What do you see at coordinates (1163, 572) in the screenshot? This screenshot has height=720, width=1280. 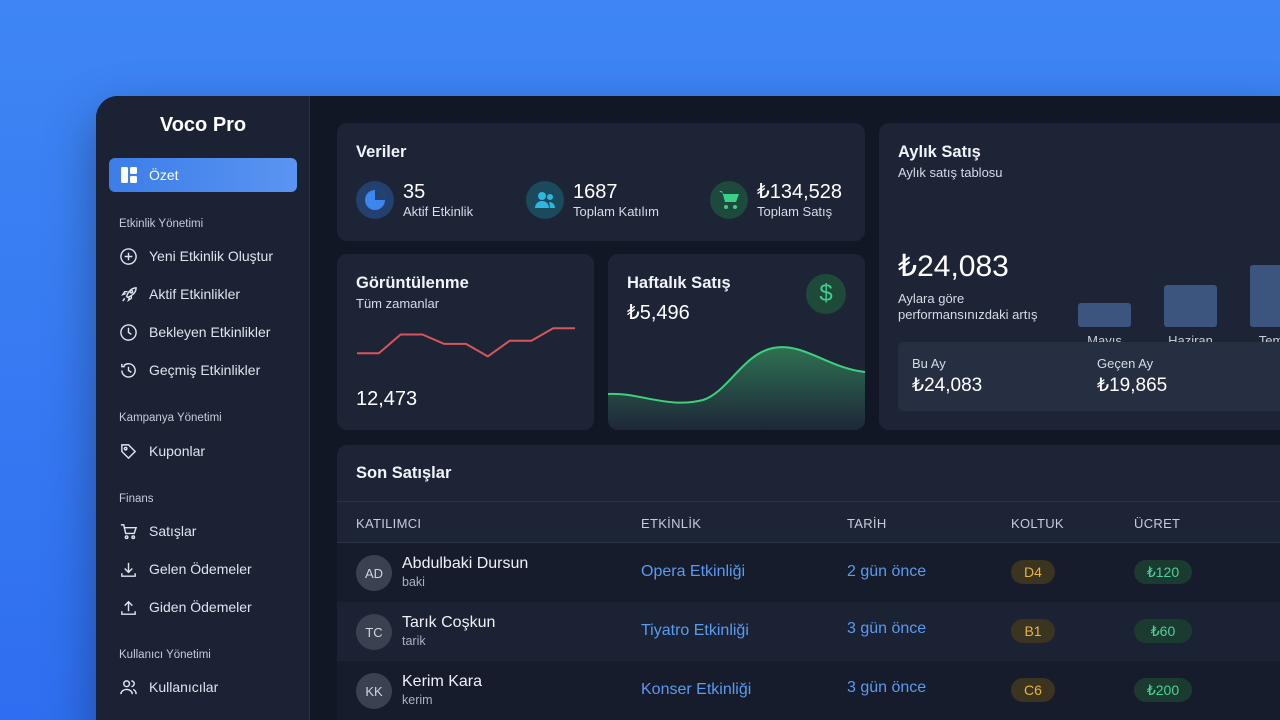 I see `price-badge: ₺120` at bounding box center [1163, 572].